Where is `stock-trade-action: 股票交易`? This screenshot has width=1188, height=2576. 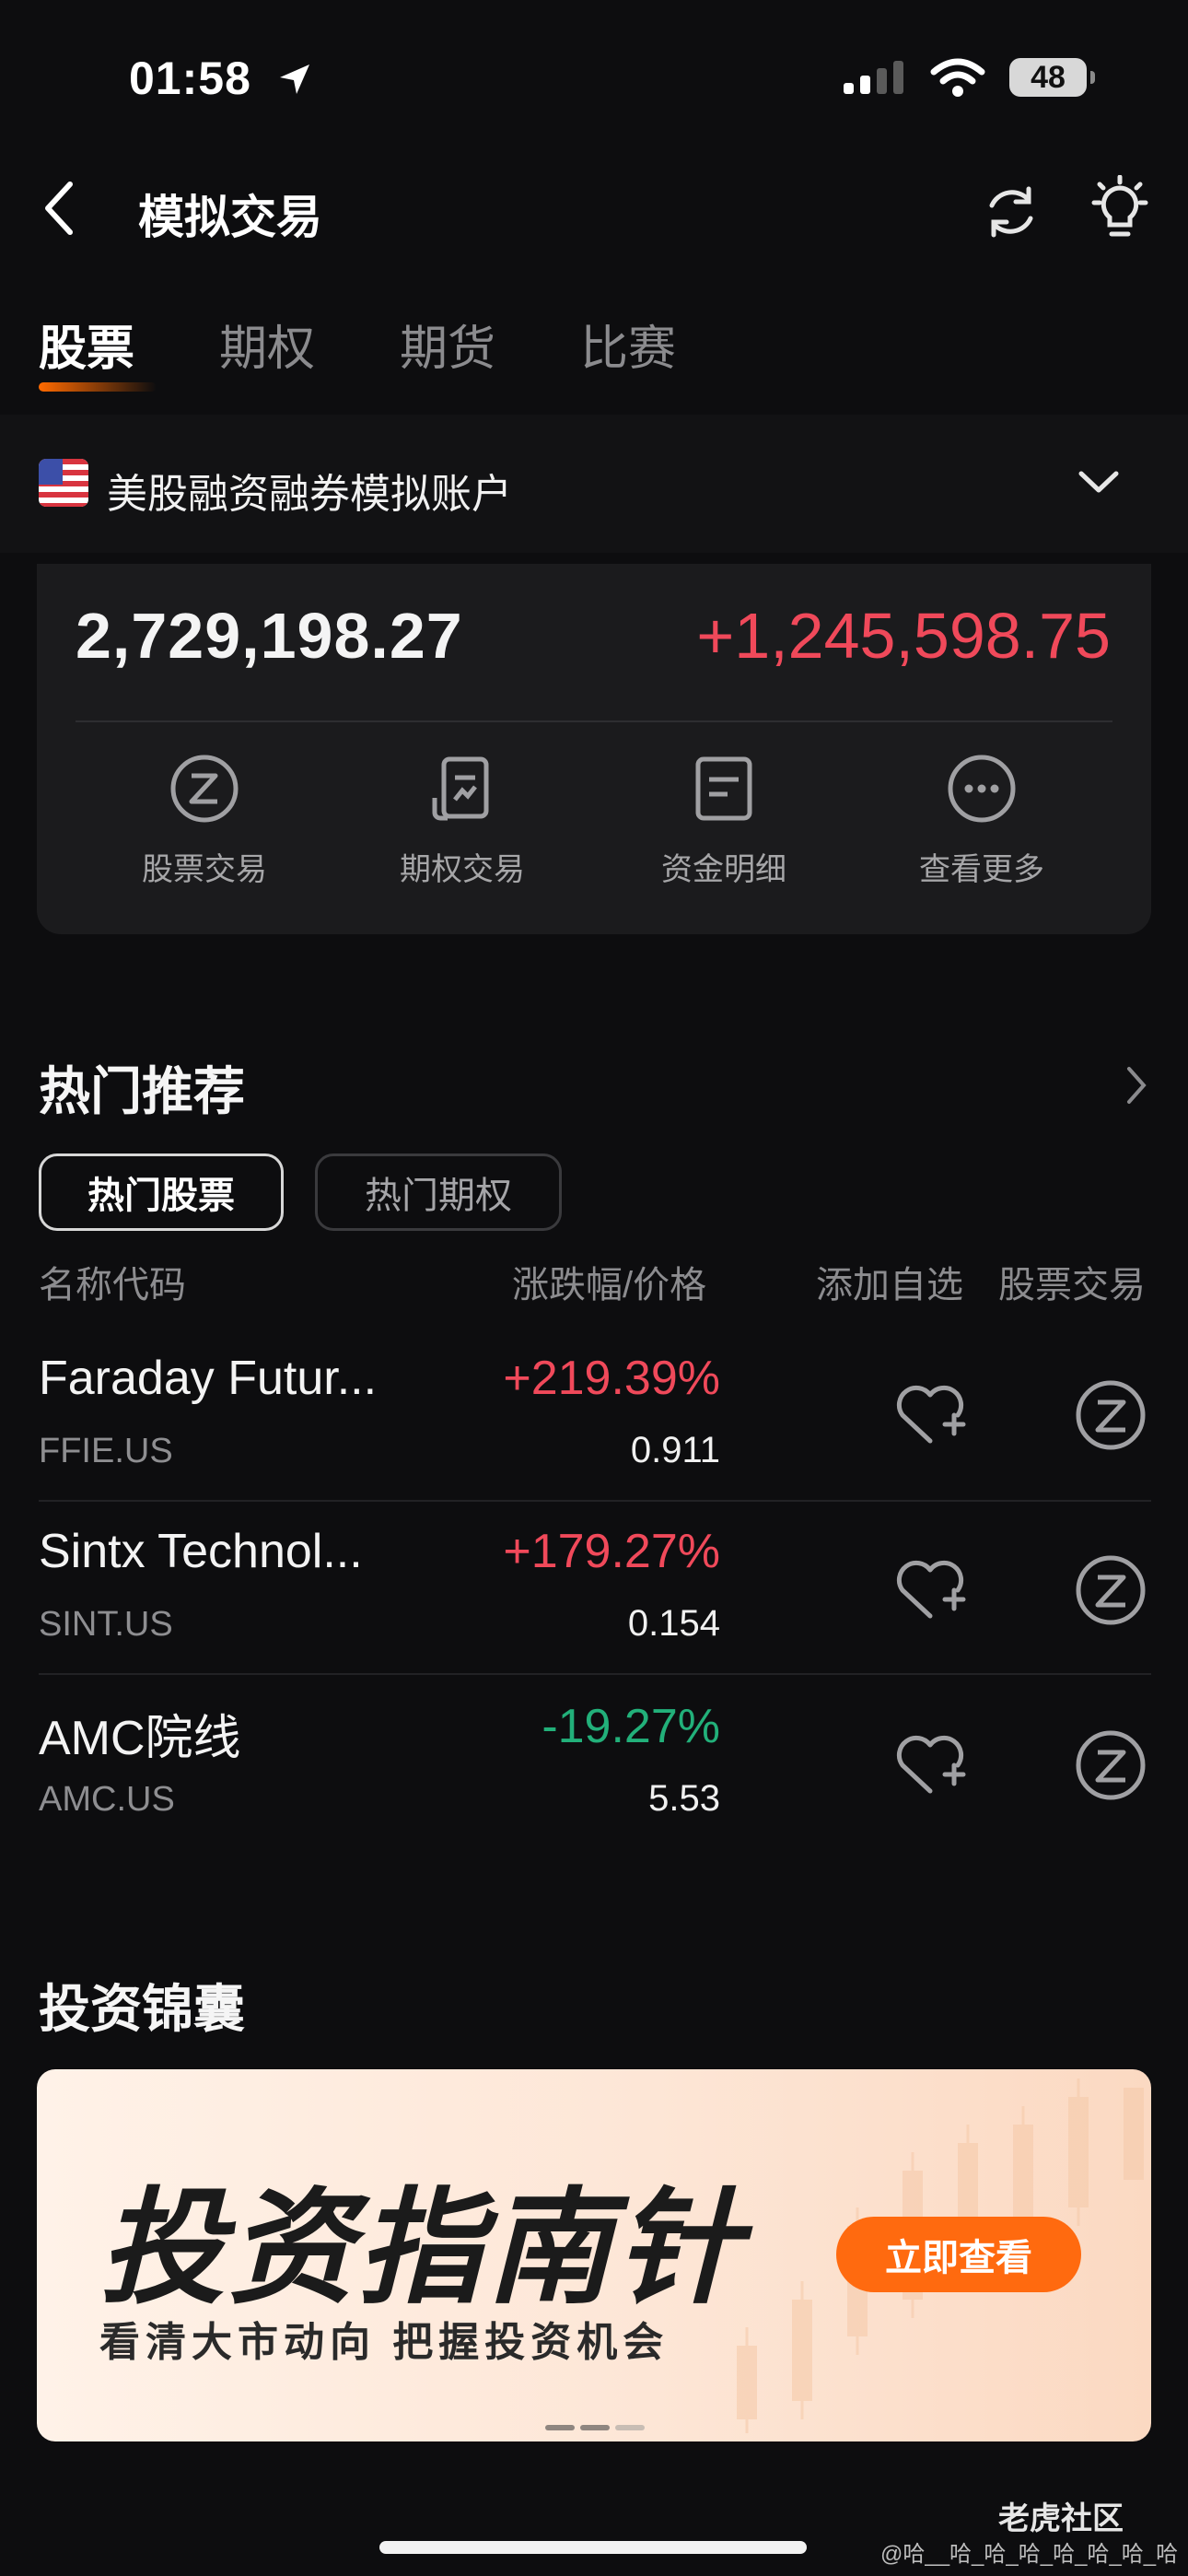
stock-trade-action: 股票交易 is located at coordinates (204, 821).